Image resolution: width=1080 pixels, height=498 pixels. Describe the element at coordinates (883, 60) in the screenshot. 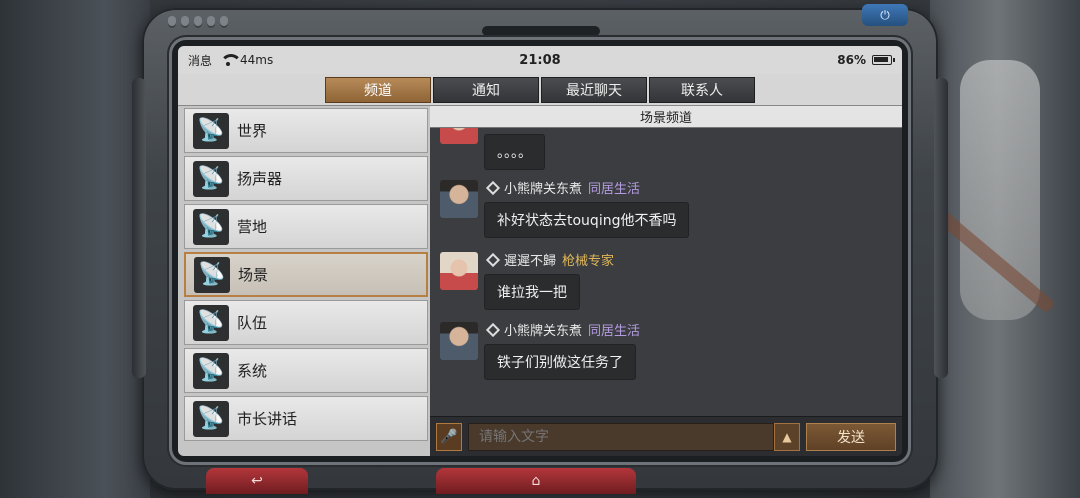

I see `battery-icon` at that location.